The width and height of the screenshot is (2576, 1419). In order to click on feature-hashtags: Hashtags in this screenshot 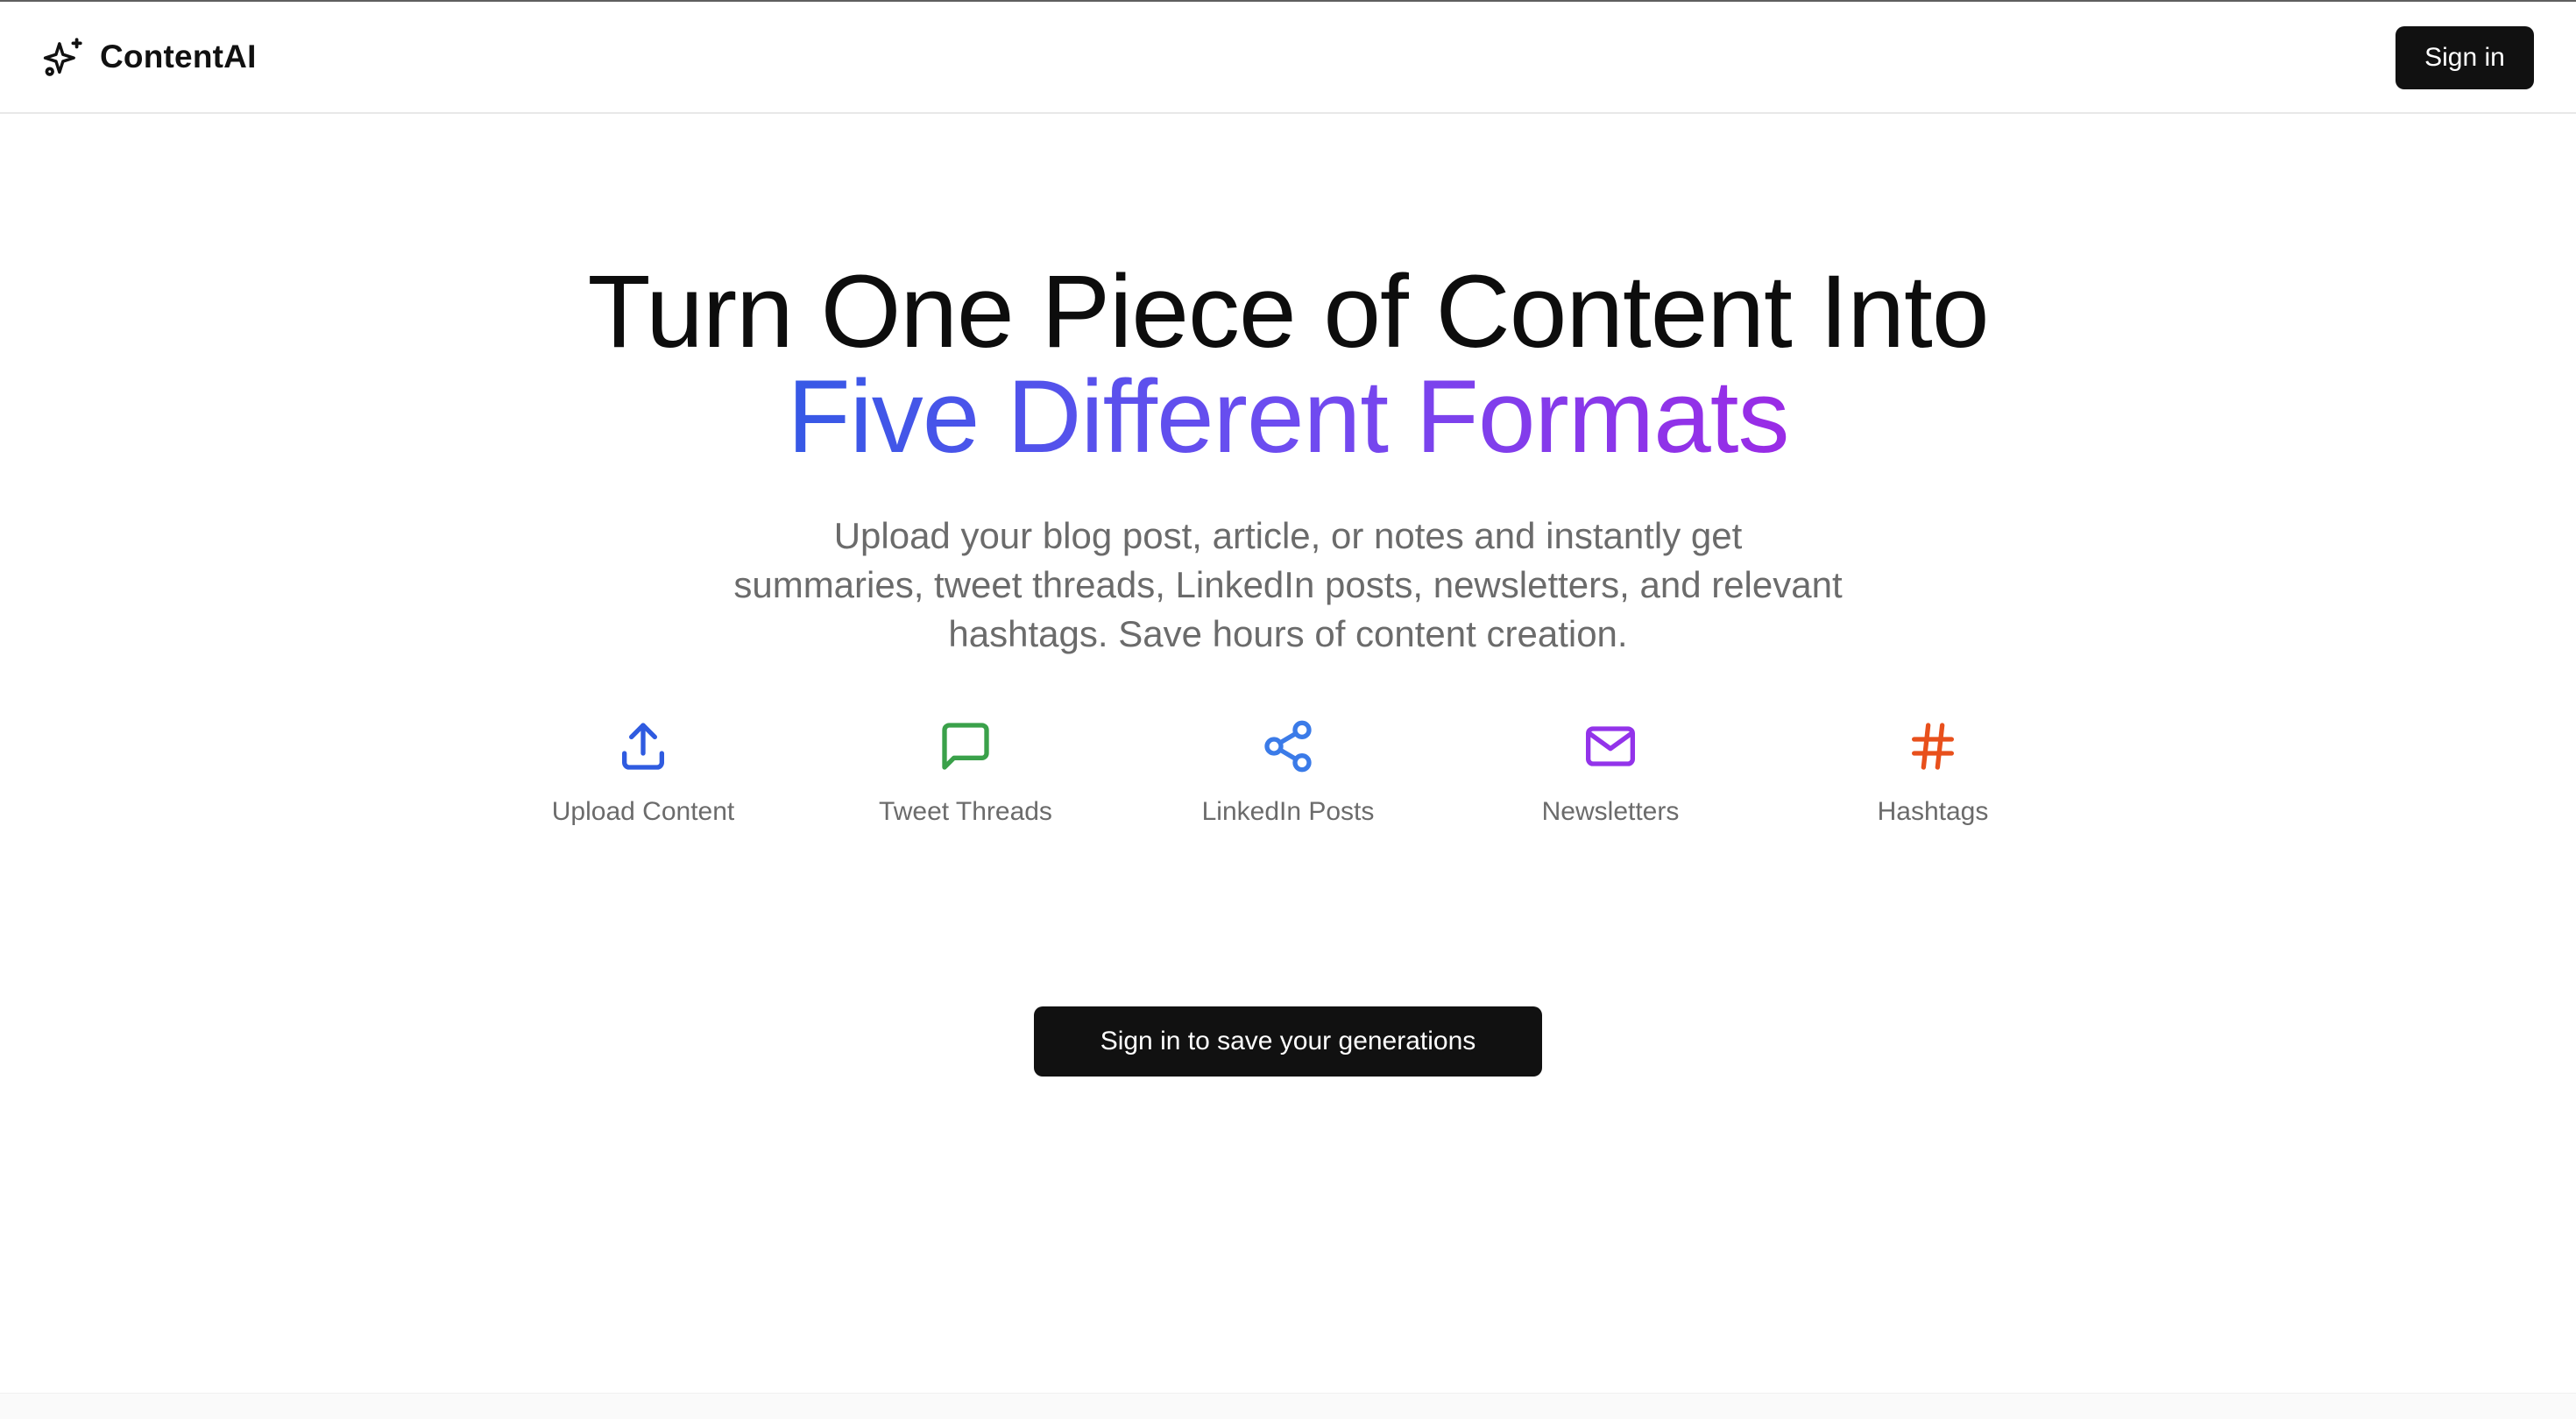, I will do `click(1933, 772)`.